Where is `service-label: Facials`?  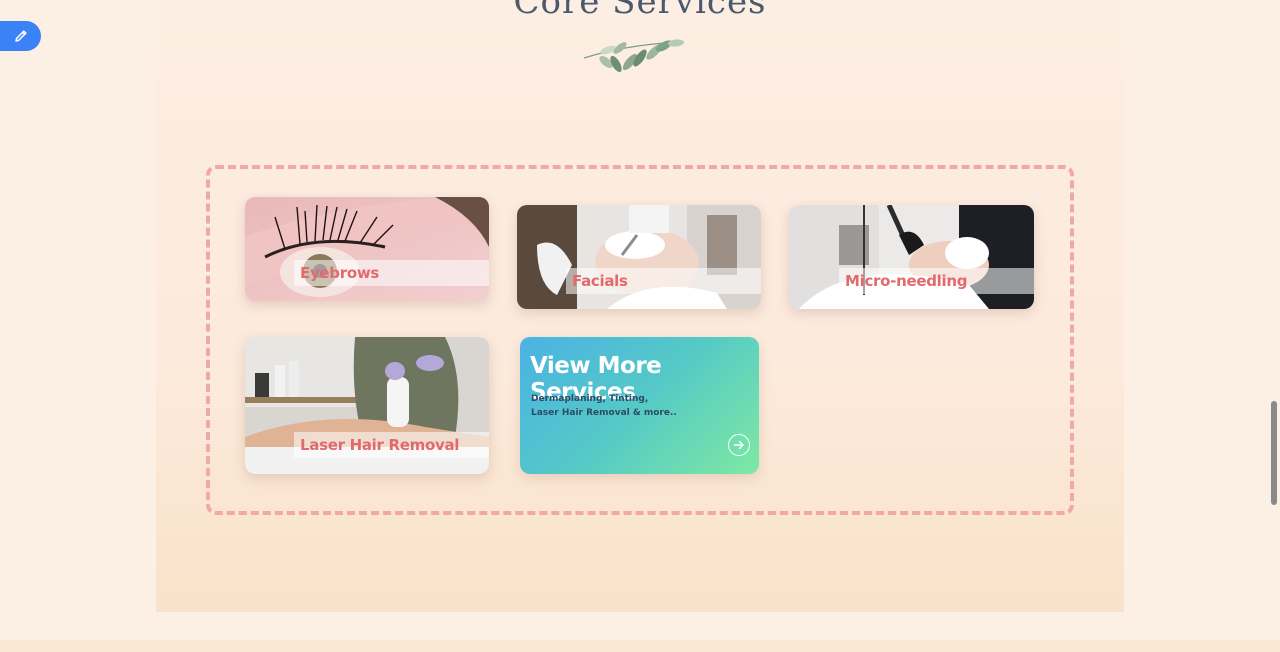 service-label: Facials is located at coordinates (600, 281).